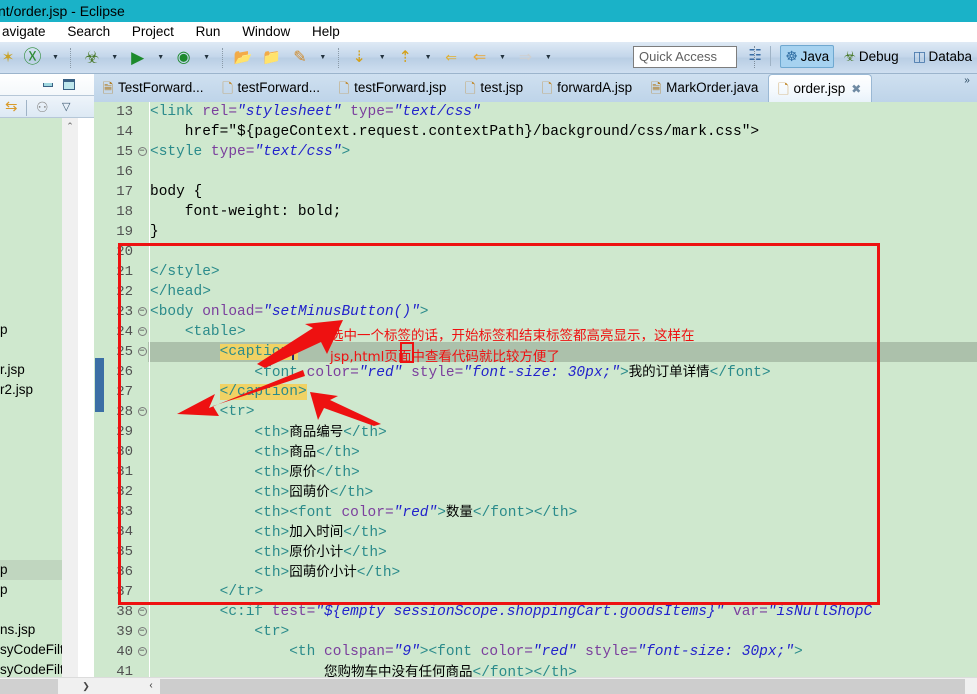 This screenshot has width=977, height=694. I want to click on editor-tab: 🗋 testForward.jsp, so click(393, 87).